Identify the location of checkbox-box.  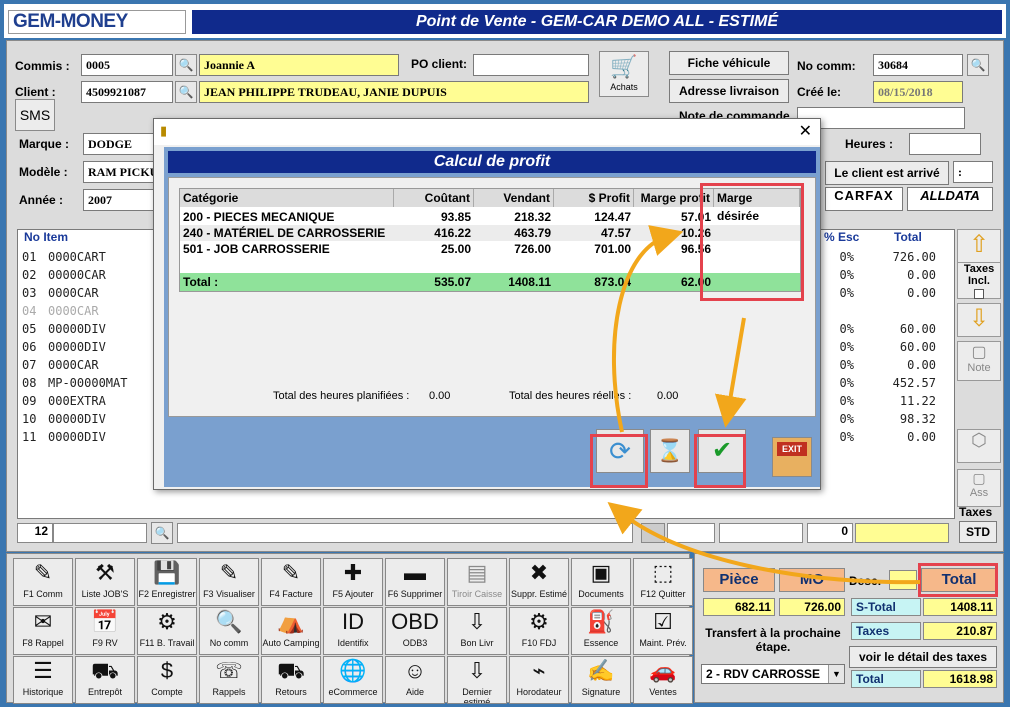
(979, 294).